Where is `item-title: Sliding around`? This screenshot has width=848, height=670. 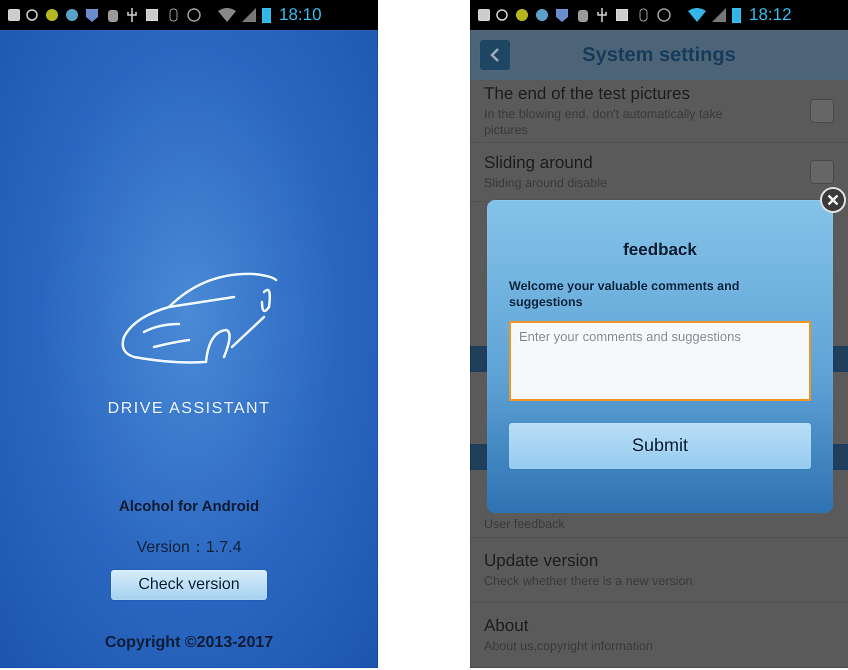 item-title: Sliding around is located at coordinates (539, 162).